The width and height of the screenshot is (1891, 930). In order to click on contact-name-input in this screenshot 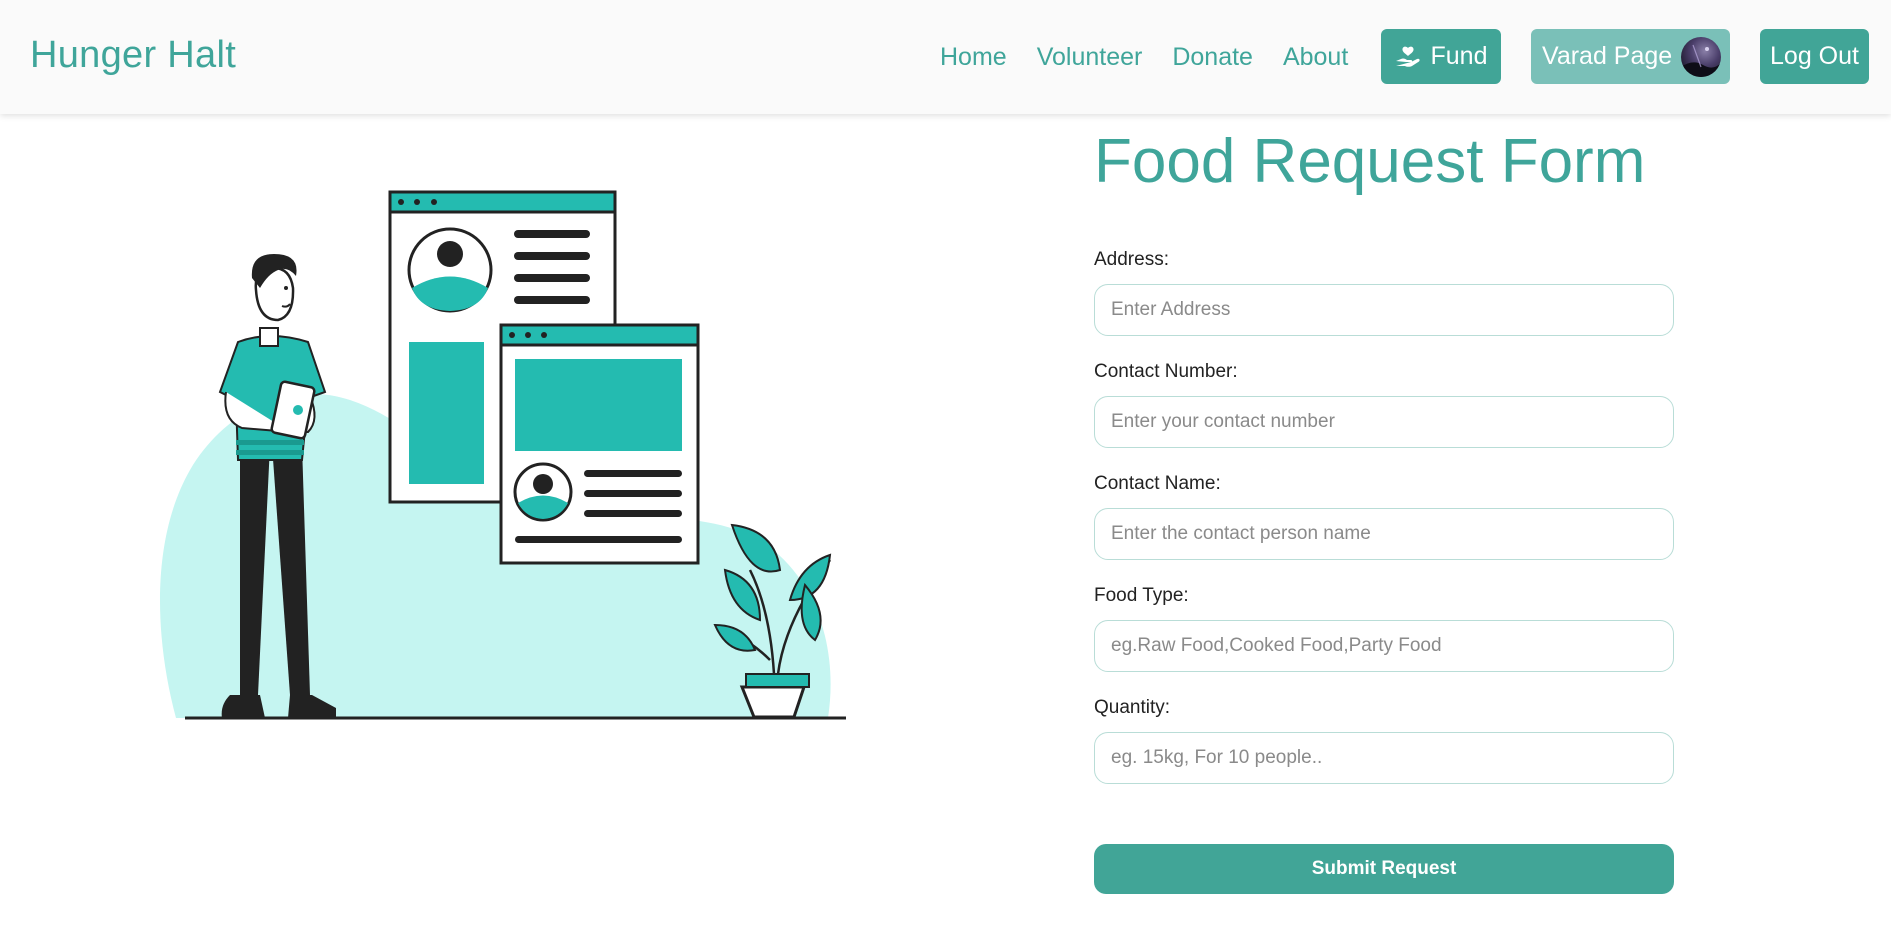, I will do `click(1384, 534)`.